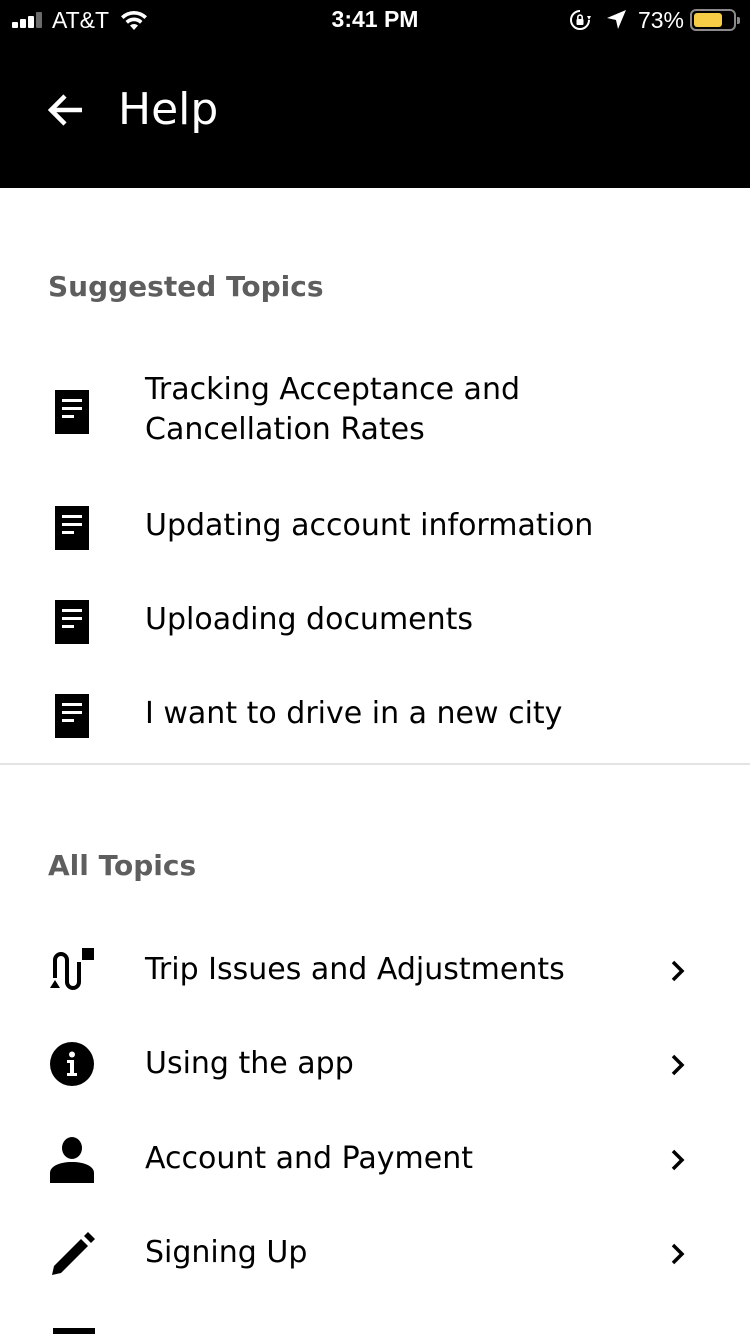  I want to click on topic-label: Signing Up, so click(226, 1252).